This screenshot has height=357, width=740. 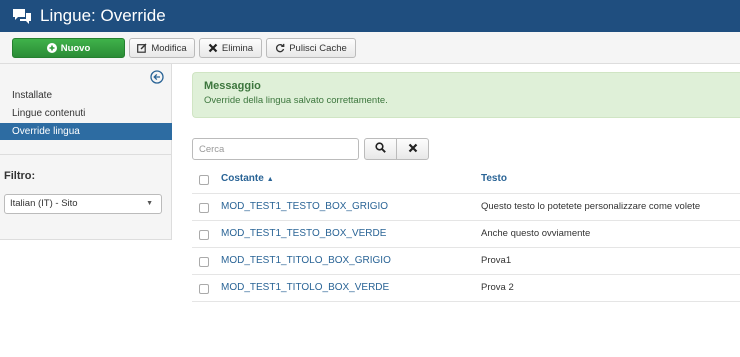 What do you see at coordinates (497, 287) in the screenshot?
I see `override-text: Prova 2` at bounding box center [497, 287].